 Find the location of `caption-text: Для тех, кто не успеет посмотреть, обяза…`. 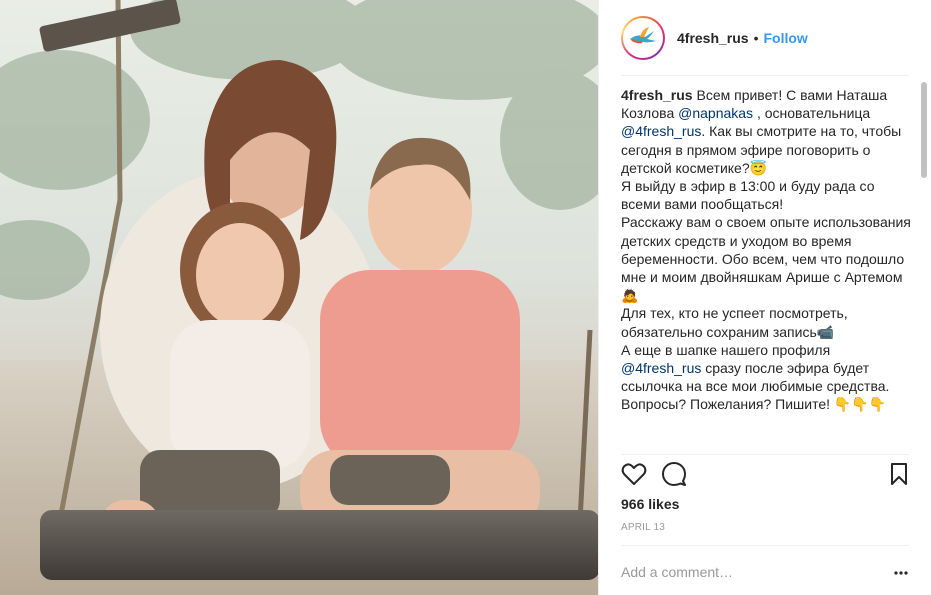

caption-text: Для тех, кто не успеет посмотреть, обяза… is located at coordinates (736, 322).